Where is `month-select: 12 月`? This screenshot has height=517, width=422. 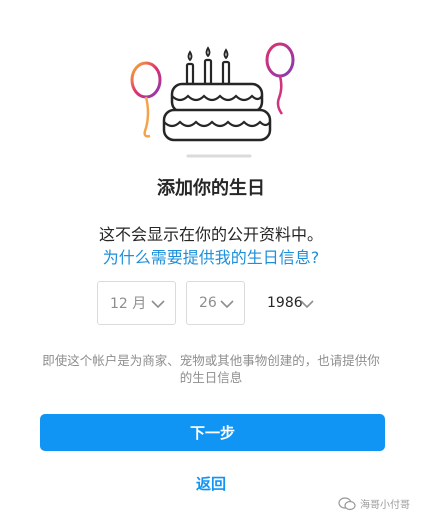
month-select: 12 月 is located at coordinates (136, 303).